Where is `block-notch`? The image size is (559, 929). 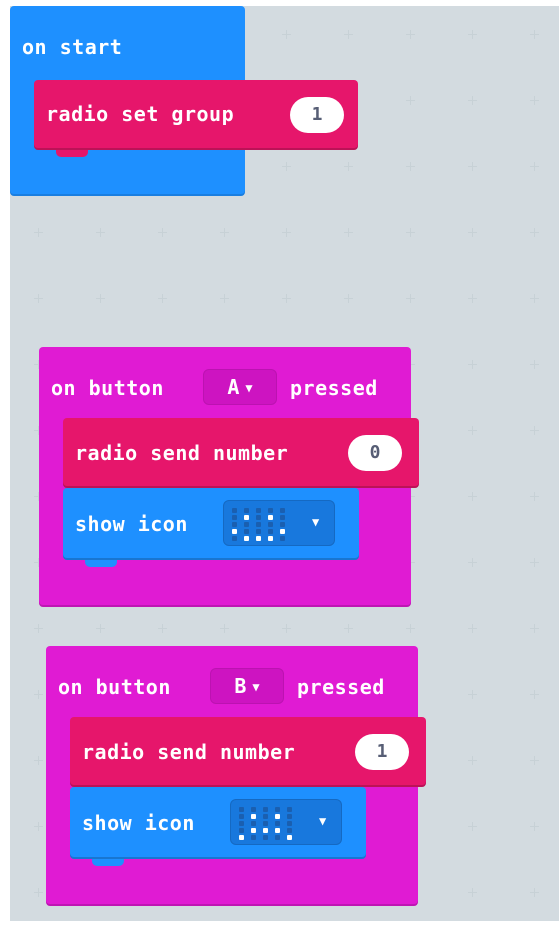 block-notch is located at coordinates (101, 563).